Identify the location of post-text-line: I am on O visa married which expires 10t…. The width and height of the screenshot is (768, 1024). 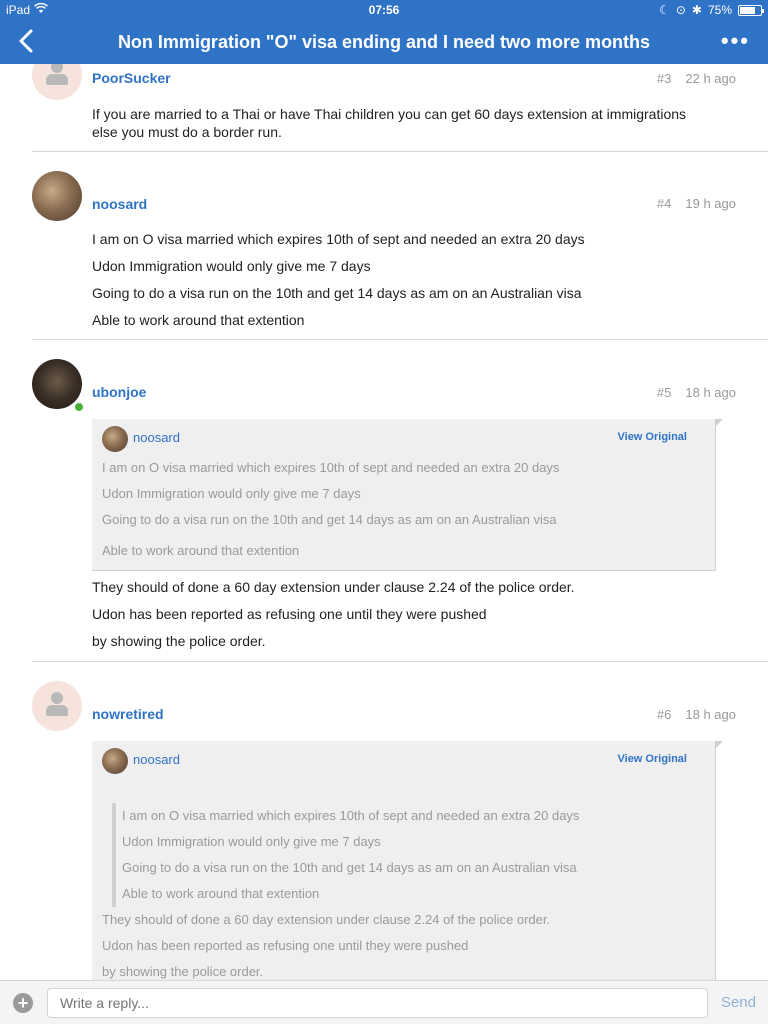
(338, 239).